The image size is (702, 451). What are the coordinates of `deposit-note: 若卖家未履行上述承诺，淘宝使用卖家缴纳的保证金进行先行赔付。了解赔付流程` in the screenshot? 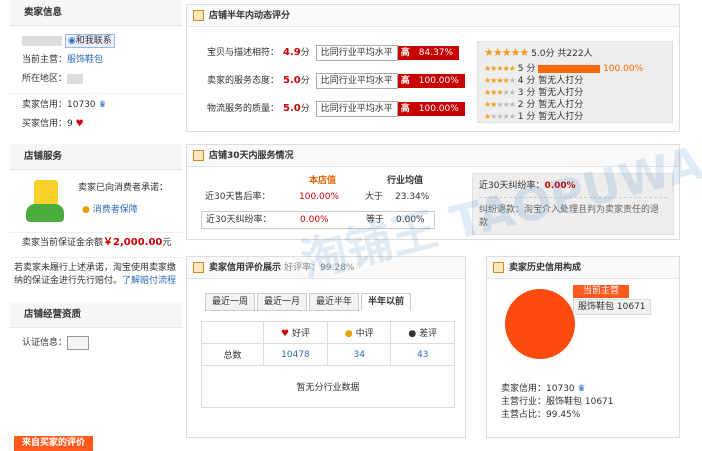 It's located at (96, 272).